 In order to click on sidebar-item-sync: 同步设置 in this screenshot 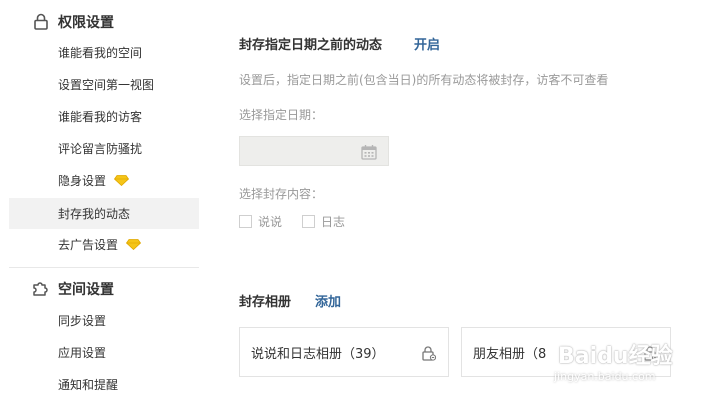, I will do `click(104, 320)`.